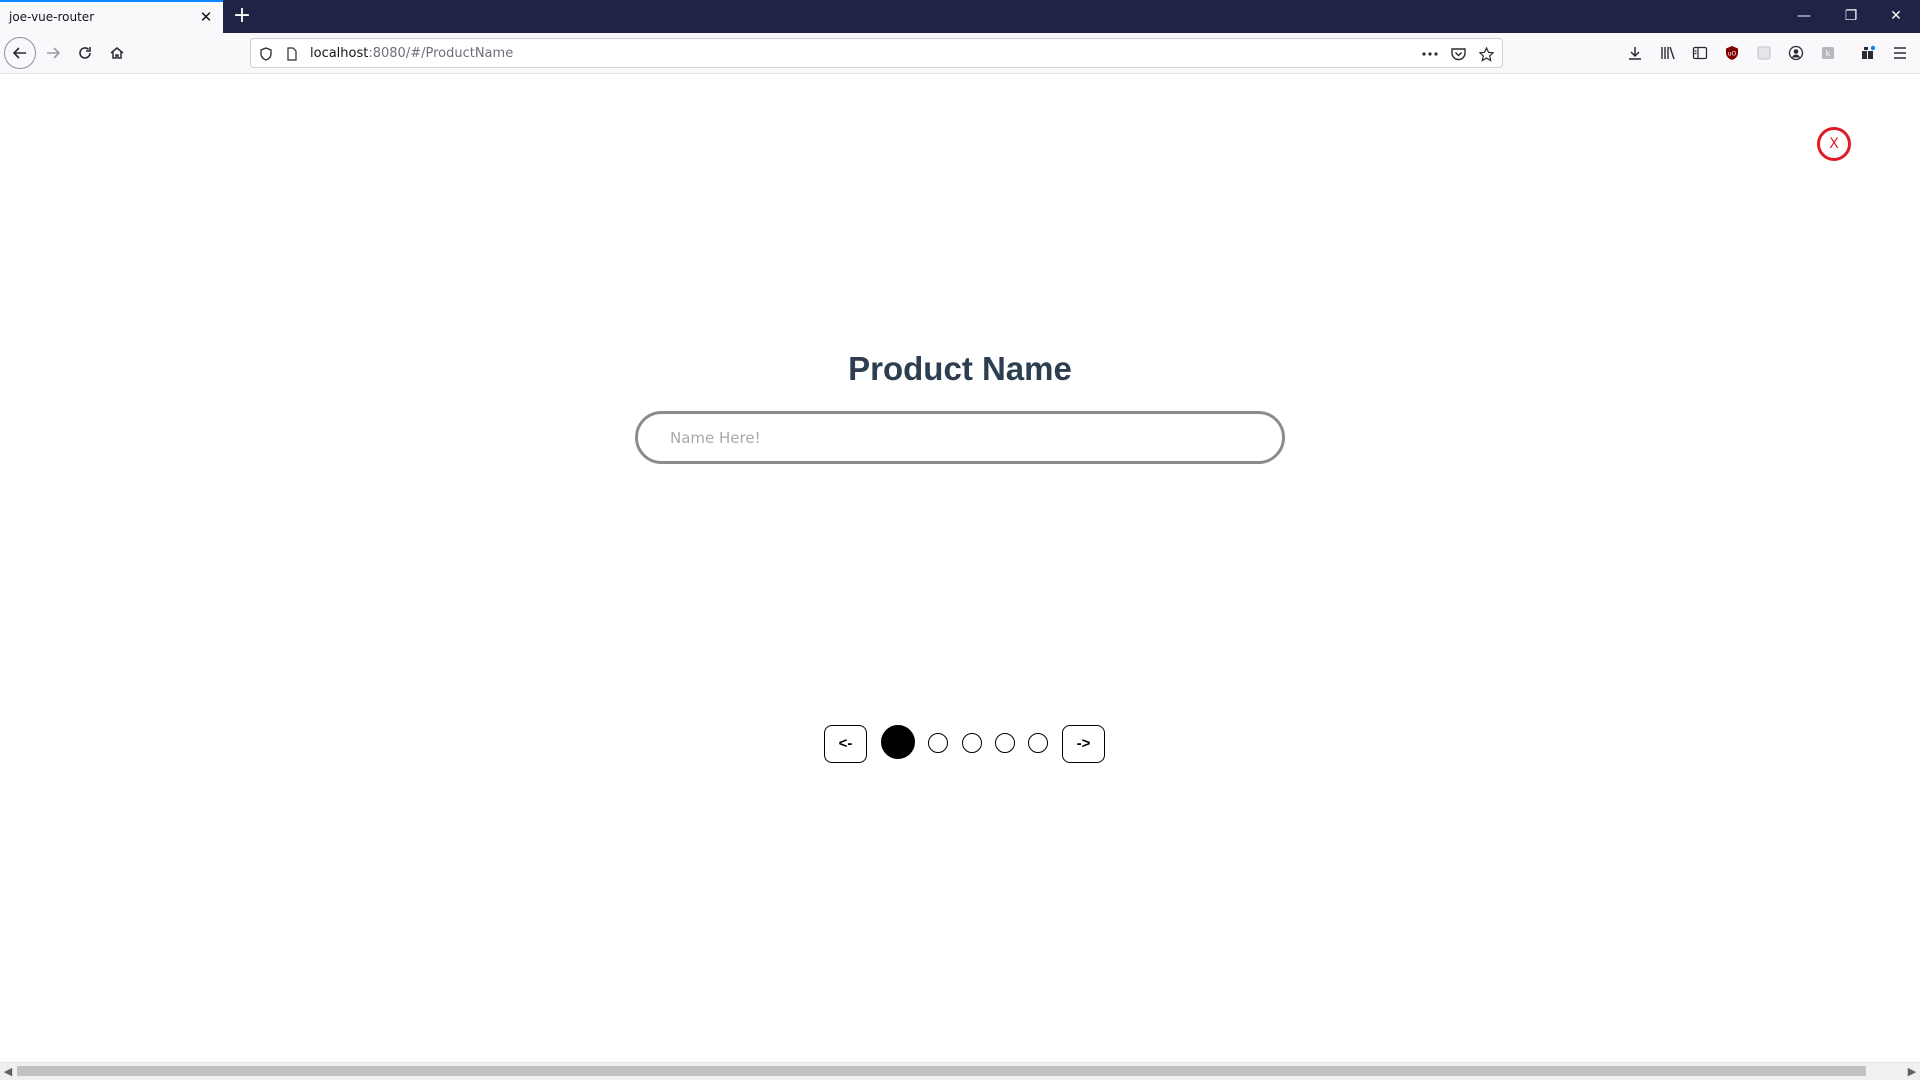  I want to click on window-close-button: ✕, so click(1896, 16).